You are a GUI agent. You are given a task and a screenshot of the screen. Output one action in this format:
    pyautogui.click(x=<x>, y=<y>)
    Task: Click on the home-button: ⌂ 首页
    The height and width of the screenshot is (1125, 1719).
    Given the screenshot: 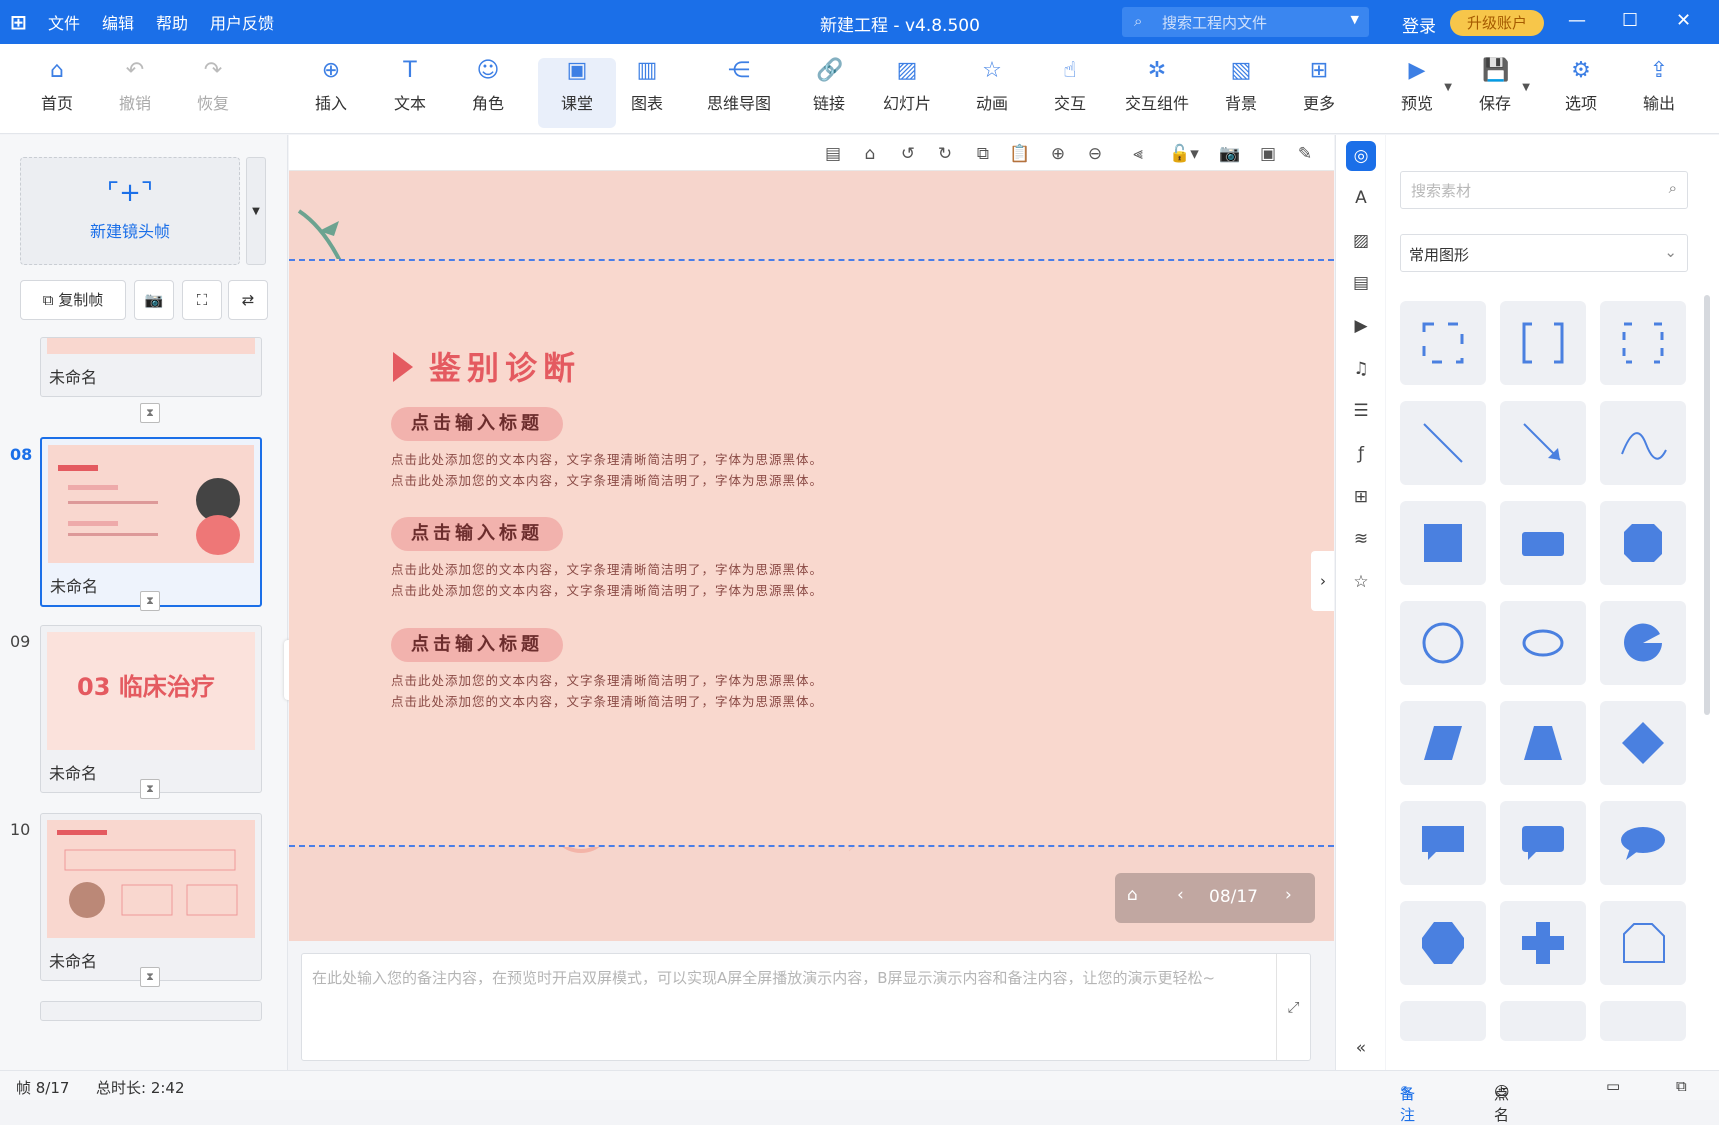 What is the action you would take?
    pyautogui.click(x=57, y=93)
    